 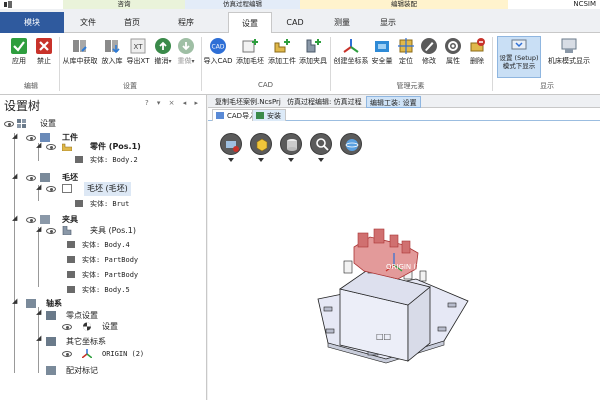 I want to click on tree-node-fixture-entity: 实体: Body.5, so click(x=106, y=290).